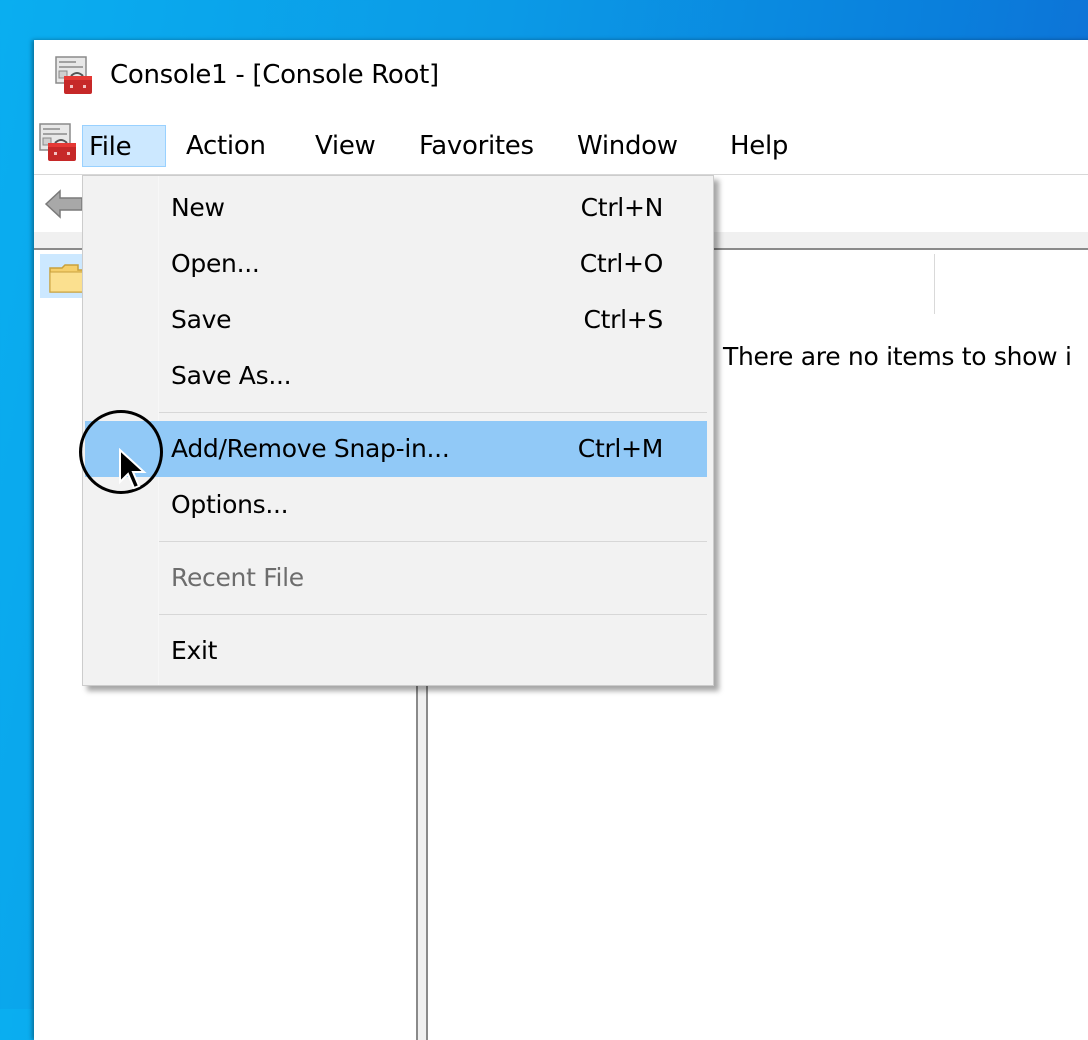 This screenshot has width=1088, height=1040. Describe the element at coordinates (934, 284) in the screenshot. I see `column-header-divider` at that location.